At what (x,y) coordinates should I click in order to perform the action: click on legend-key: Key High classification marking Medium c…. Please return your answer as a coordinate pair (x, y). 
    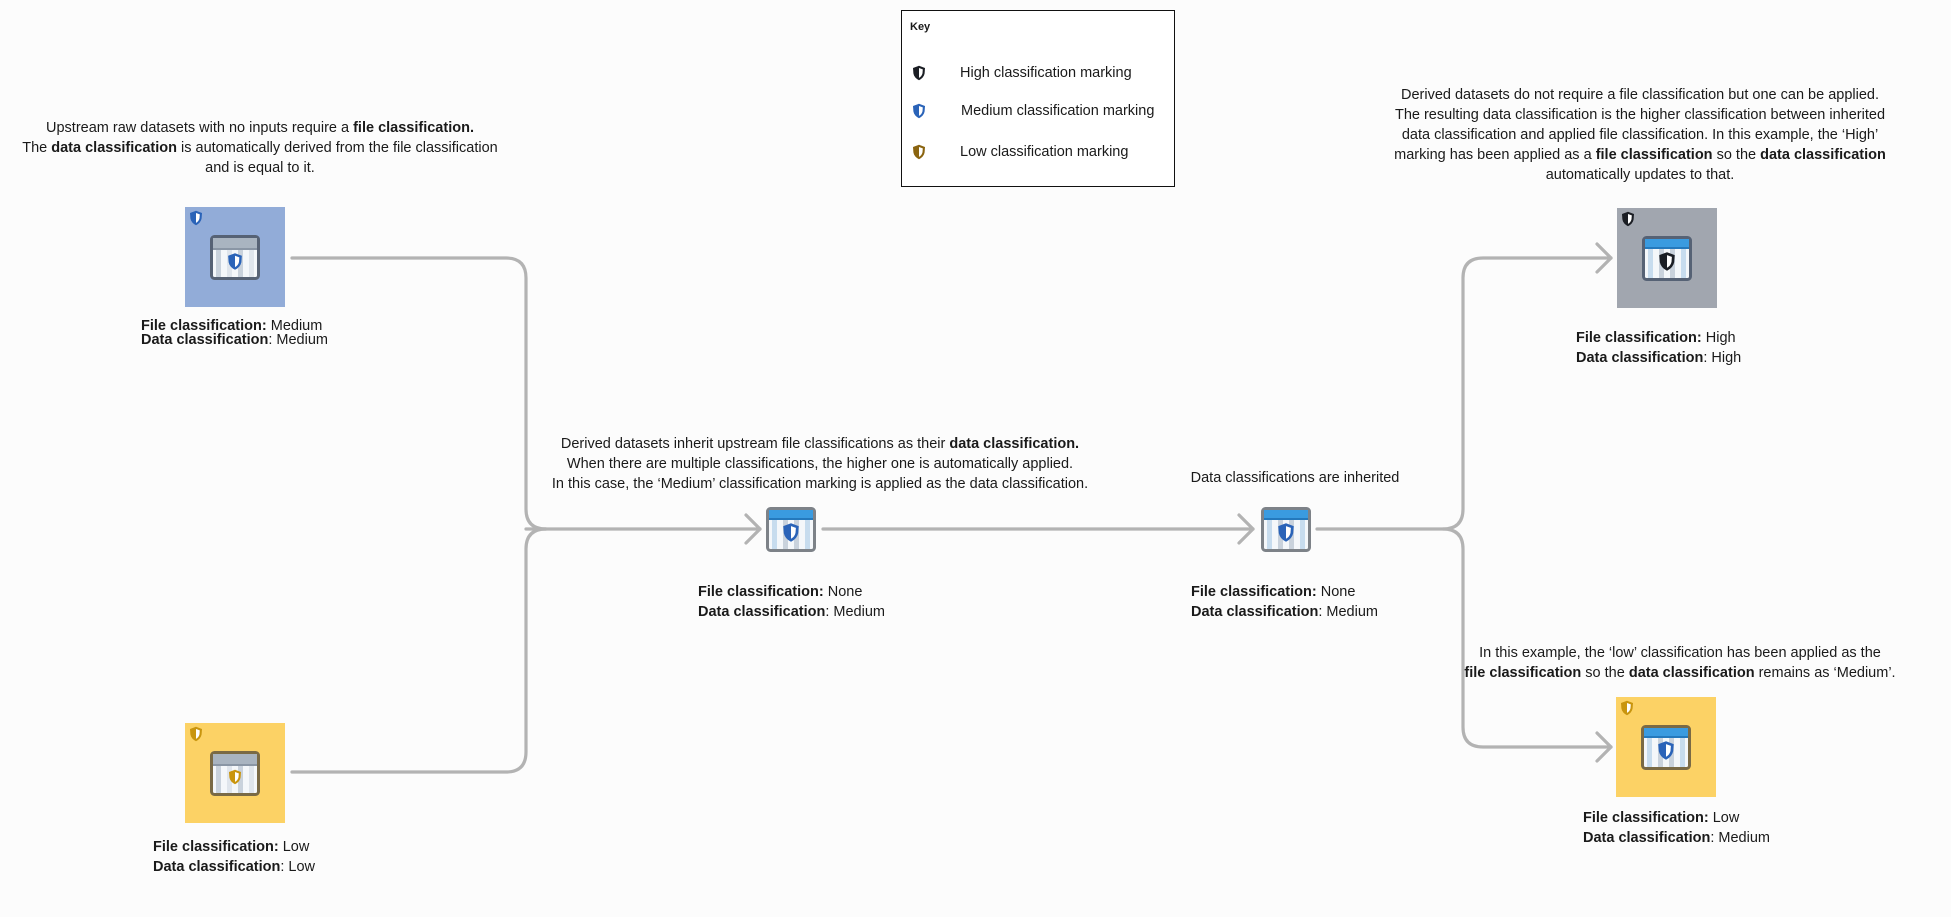
    Looking at the image, I should click on (1038, 98).